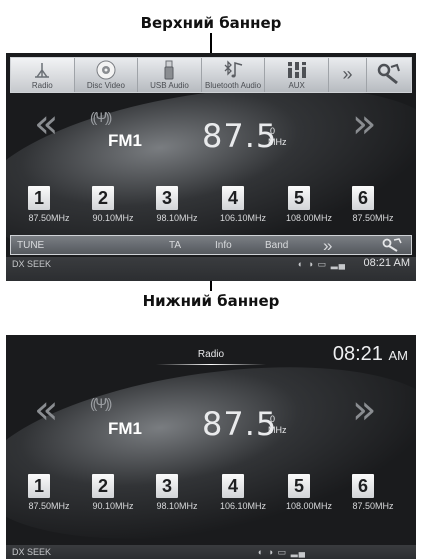 The image size is (422, 559). I want to click on source-aux-button: AUX, so click(297, 75).